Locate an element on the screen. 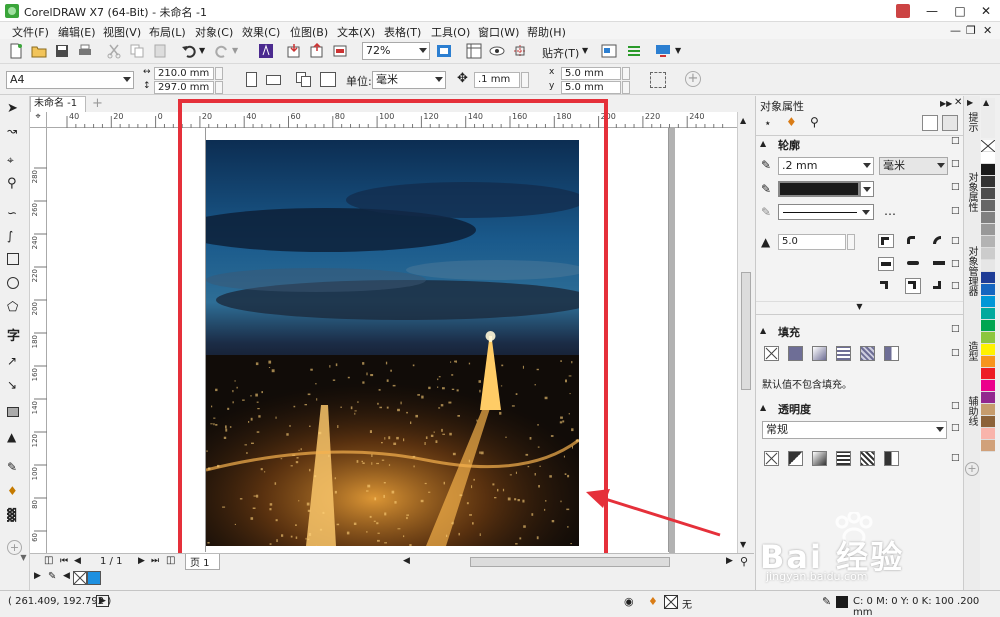 The image size is (1000, 617). new-document-icon is located at coordinates (16, 51).